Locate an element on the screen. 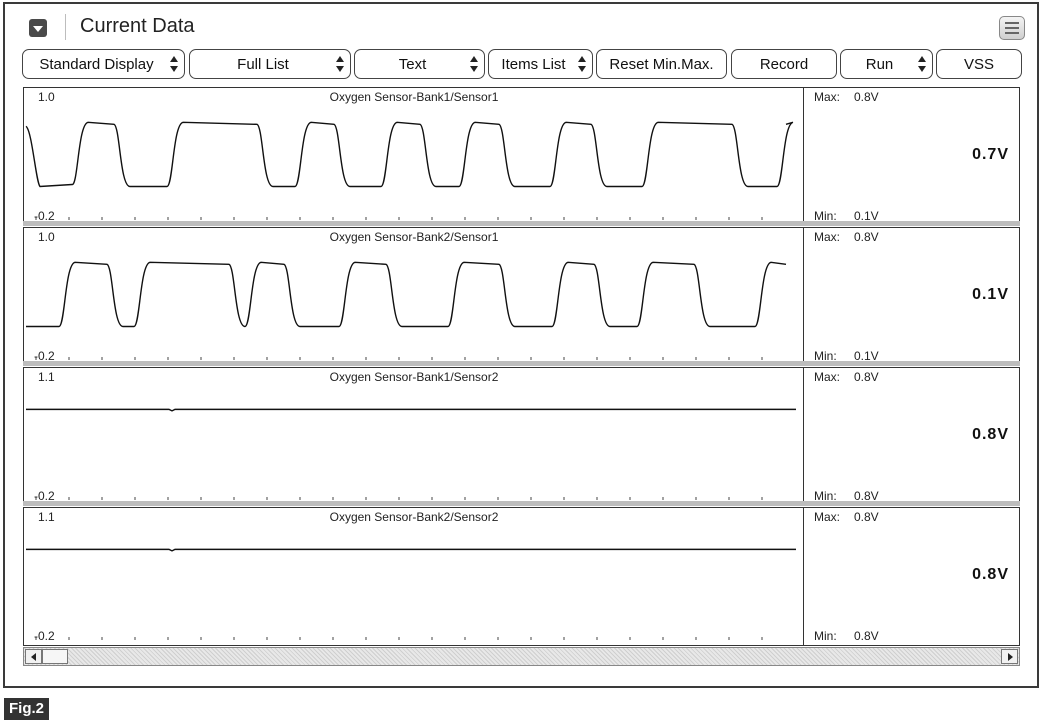  standard-display-label: Standard Display is located at coordinates (96, 64).